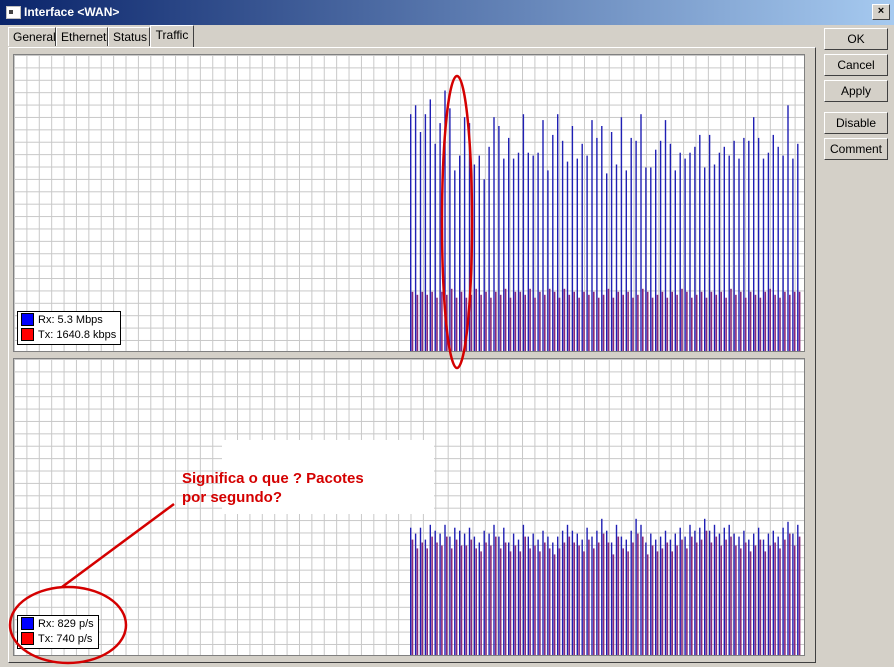 The image size is (894, 667). What do you see at coordinates (32, 36) in the screenshot?
I see `tab-general: General` at bounding box center [32, 36].